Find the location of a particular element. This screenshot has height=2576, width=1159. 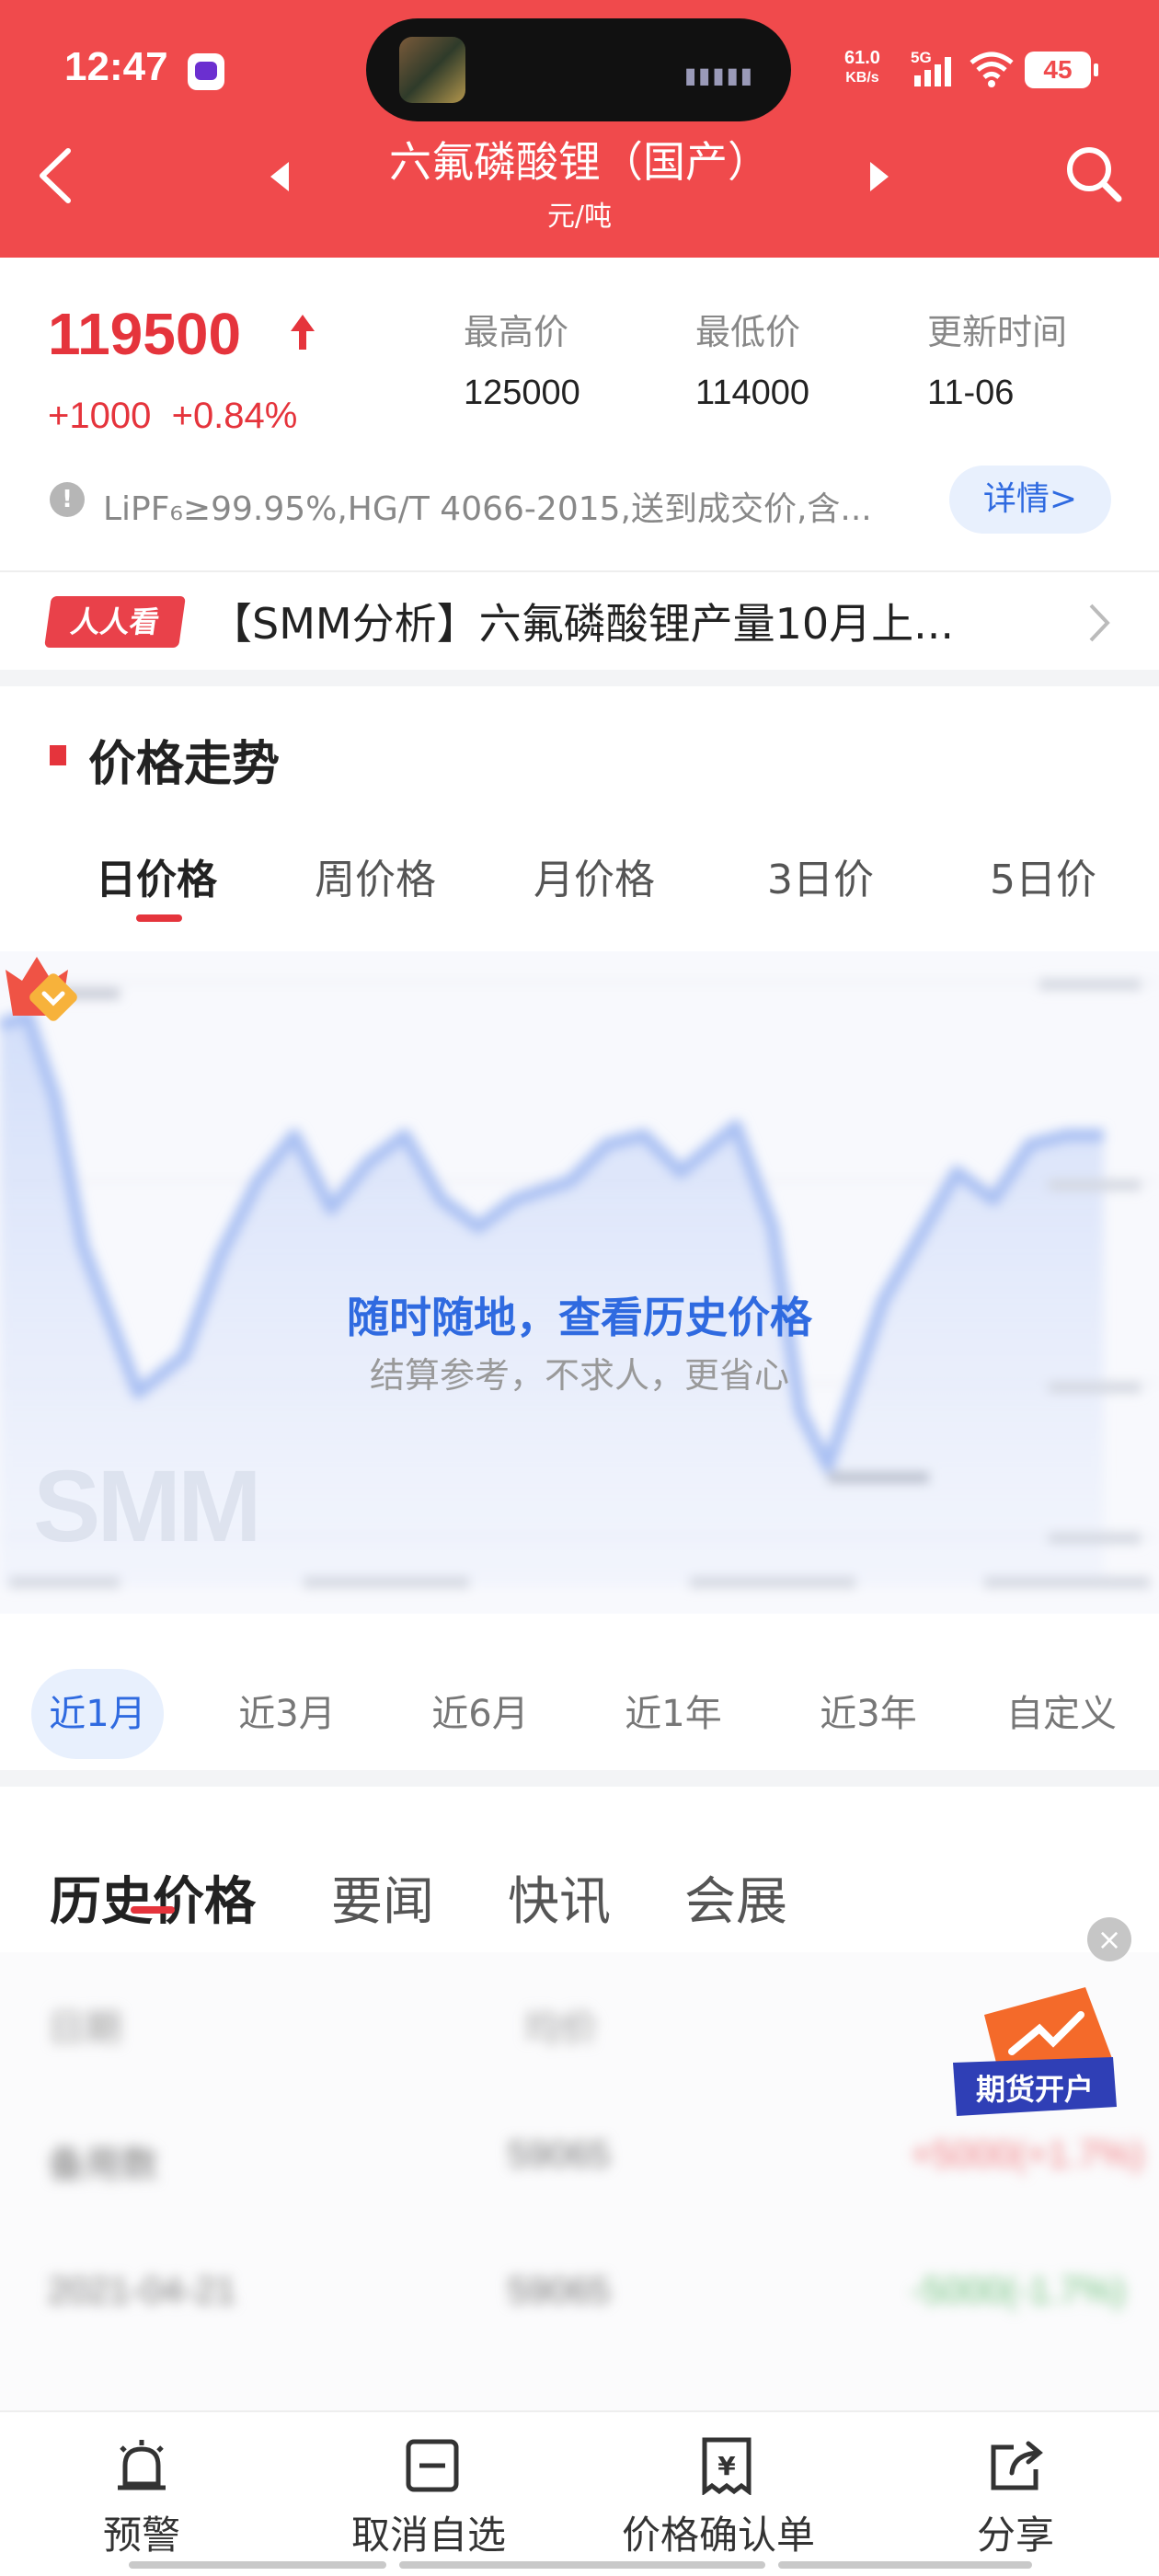

wifi-icon is located at coordinates (992, 69).